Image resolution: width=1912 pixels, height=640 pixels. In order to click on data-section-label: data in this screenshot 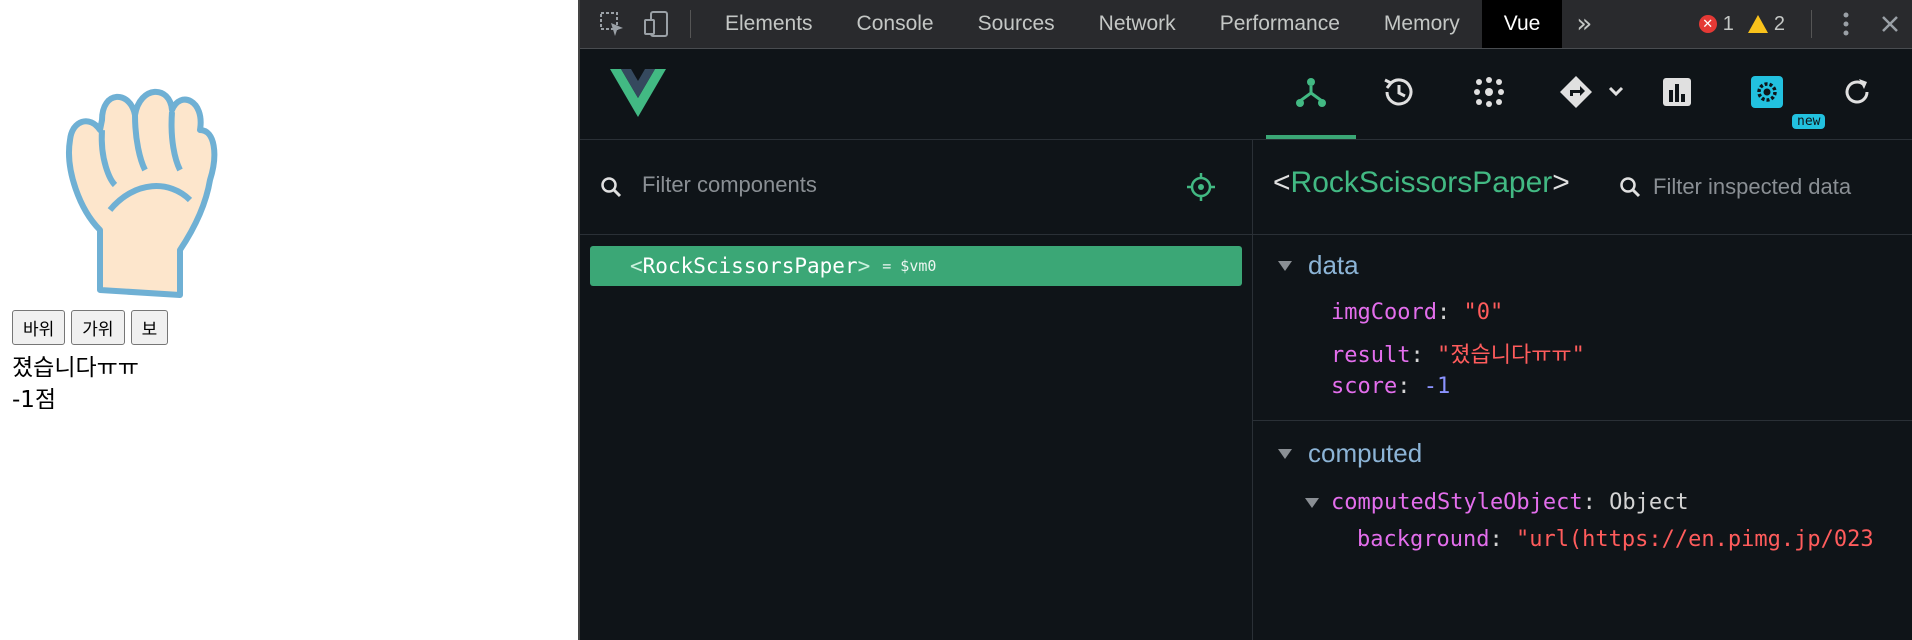, I will do `click(1333, 265)`.